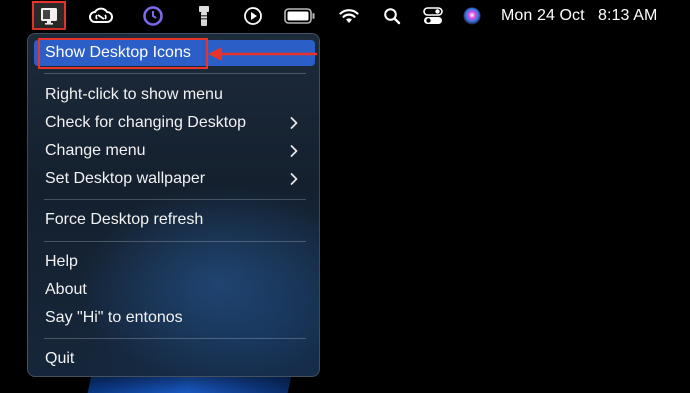  What do you see at coordinates (174, 262) in the screenshot?
I see `menu-item-help: Help` at bounding box center [174, 262].